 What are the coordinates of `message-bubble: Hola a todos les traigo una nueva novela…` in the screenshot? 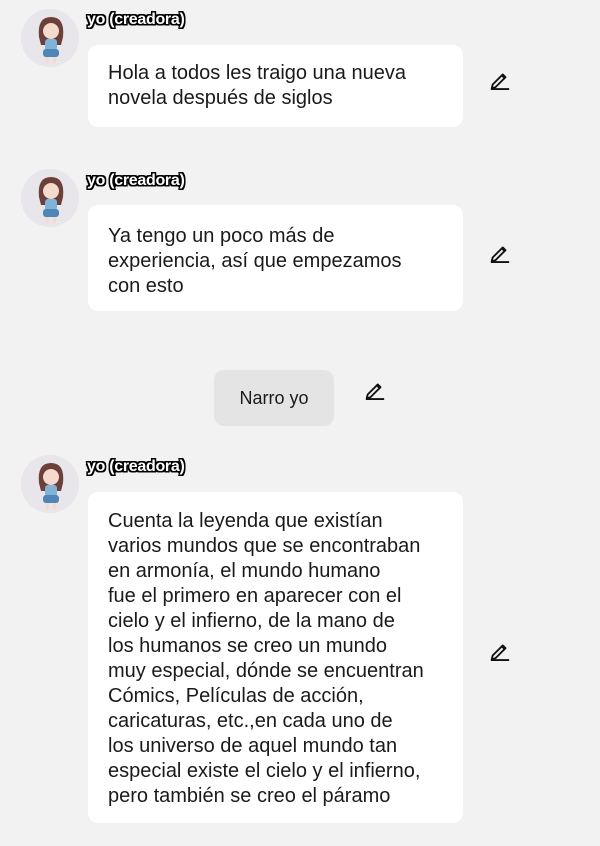 It's located at (275, 86).